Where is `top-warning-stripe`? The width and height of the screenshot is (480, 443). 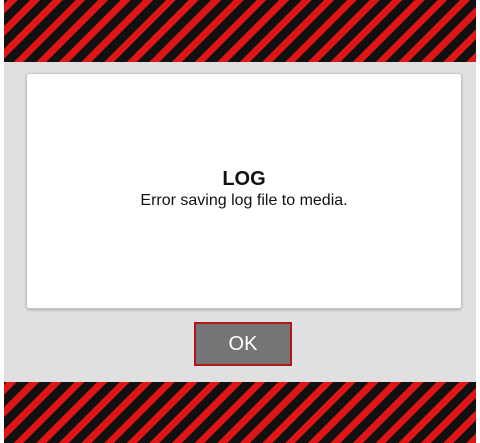
top-warning-stripe is located at coordinates (240, 31).